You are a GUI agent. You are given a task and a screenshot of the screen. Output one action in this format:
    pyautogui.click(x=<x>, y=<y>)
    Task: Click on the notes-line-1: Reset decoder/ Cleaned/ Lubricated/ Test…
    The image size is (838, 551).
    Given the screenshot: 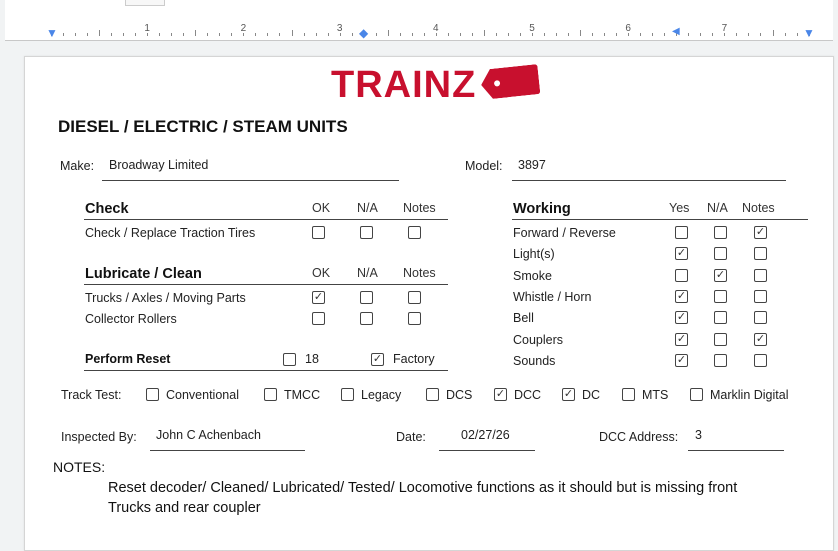 What is the action you would take?
    pyautogui.click(x=422, y=488)
    